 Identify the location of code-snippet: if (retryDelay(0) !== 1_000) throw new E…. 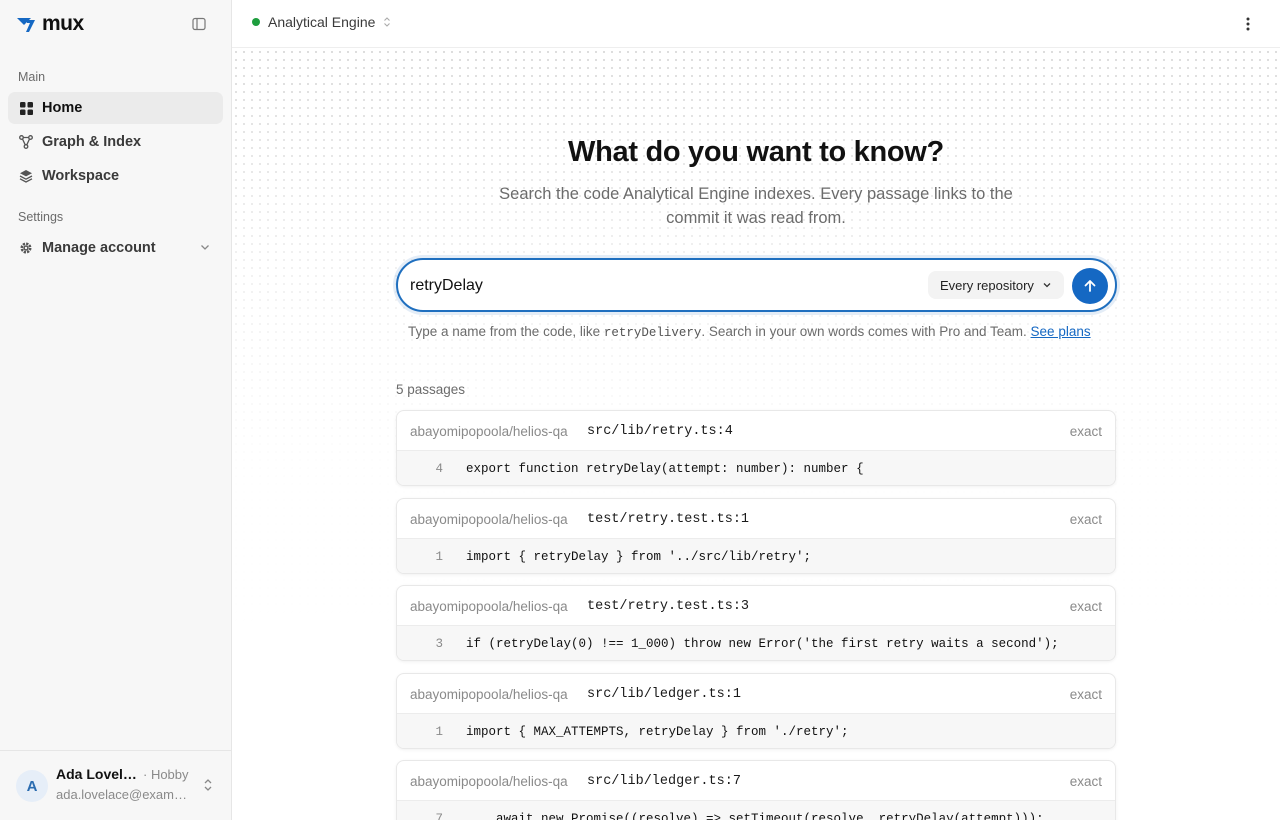
(762, 644).